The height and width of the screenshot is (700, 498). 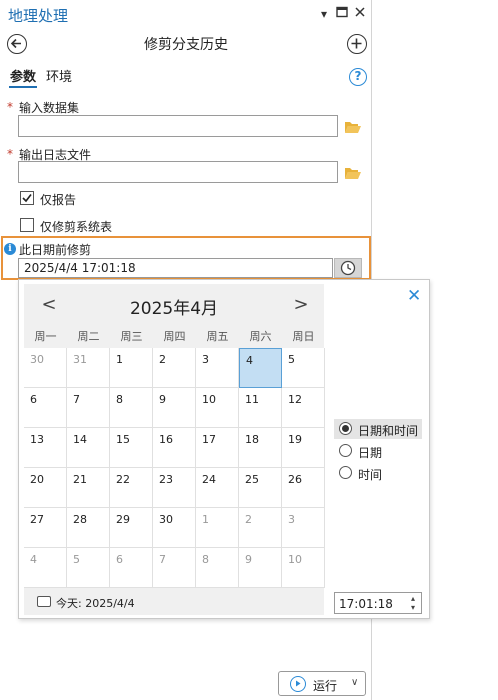 What do you see at coordinates (178, 126) in the screenshot?
I see `input-dataset-field` at bounding box center [178, 126].